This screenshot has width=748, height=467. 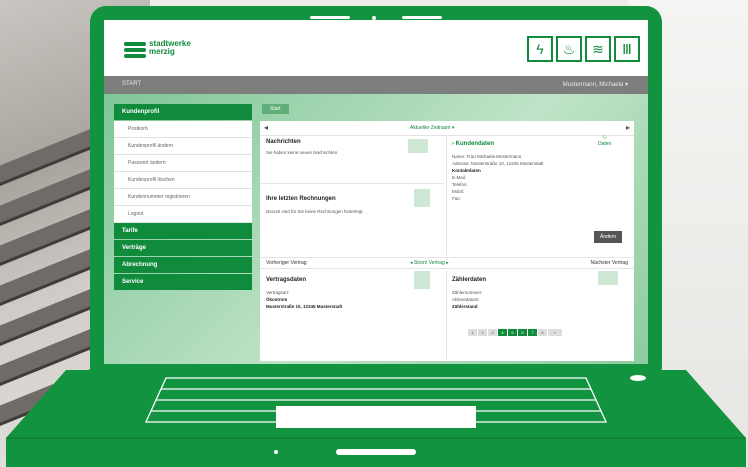 I want to click on meter-row-label: Zählernummer:, so click(x=467, y=292).